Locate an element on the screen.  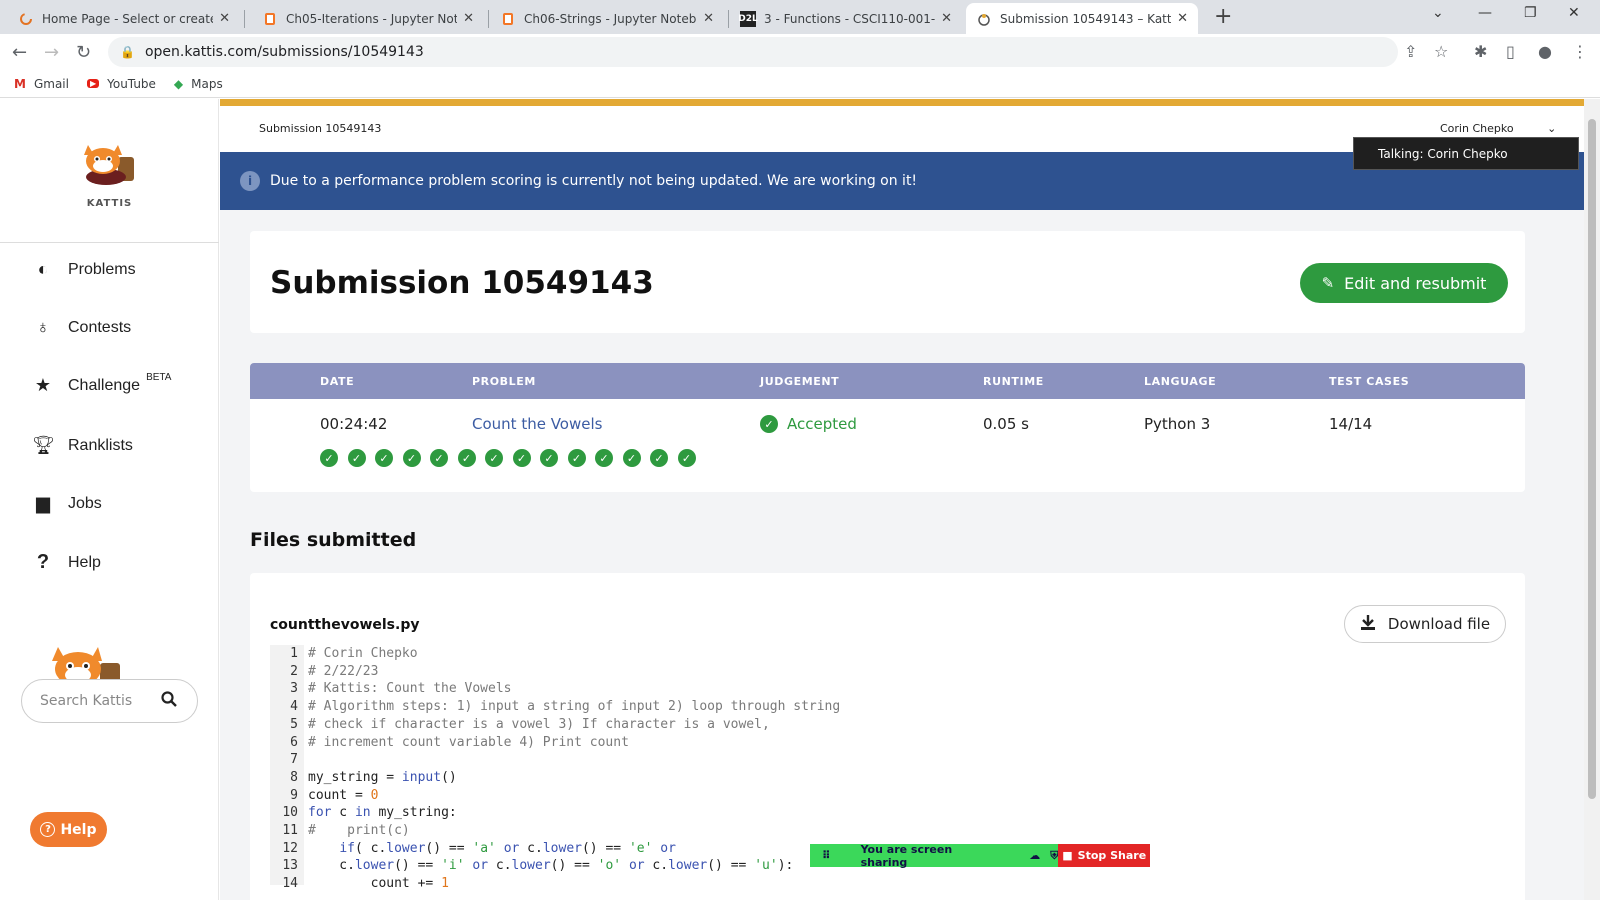
info-icon: i is located at coordinates (250, 181).